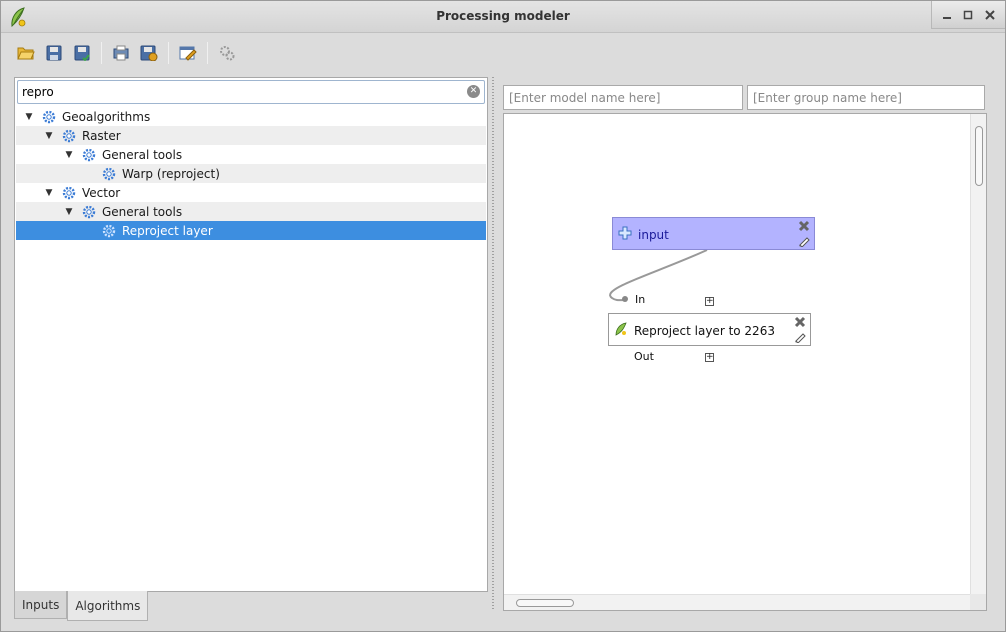  What do you see at coordinates (473, 91) in the screenshot?
I see `clear-search-icon: ✕` at bounding box center [473, 91].